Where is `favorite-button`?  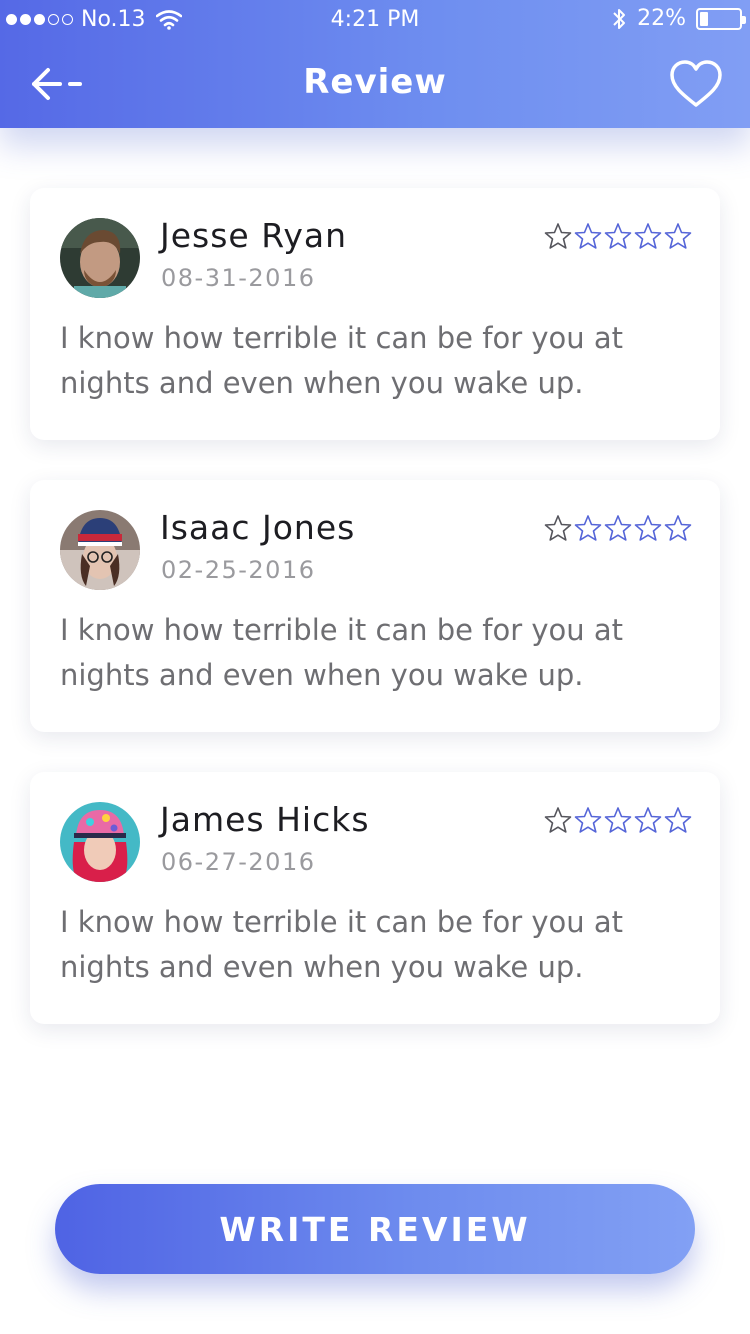 favorite-button is located at coordinates (696, 84).